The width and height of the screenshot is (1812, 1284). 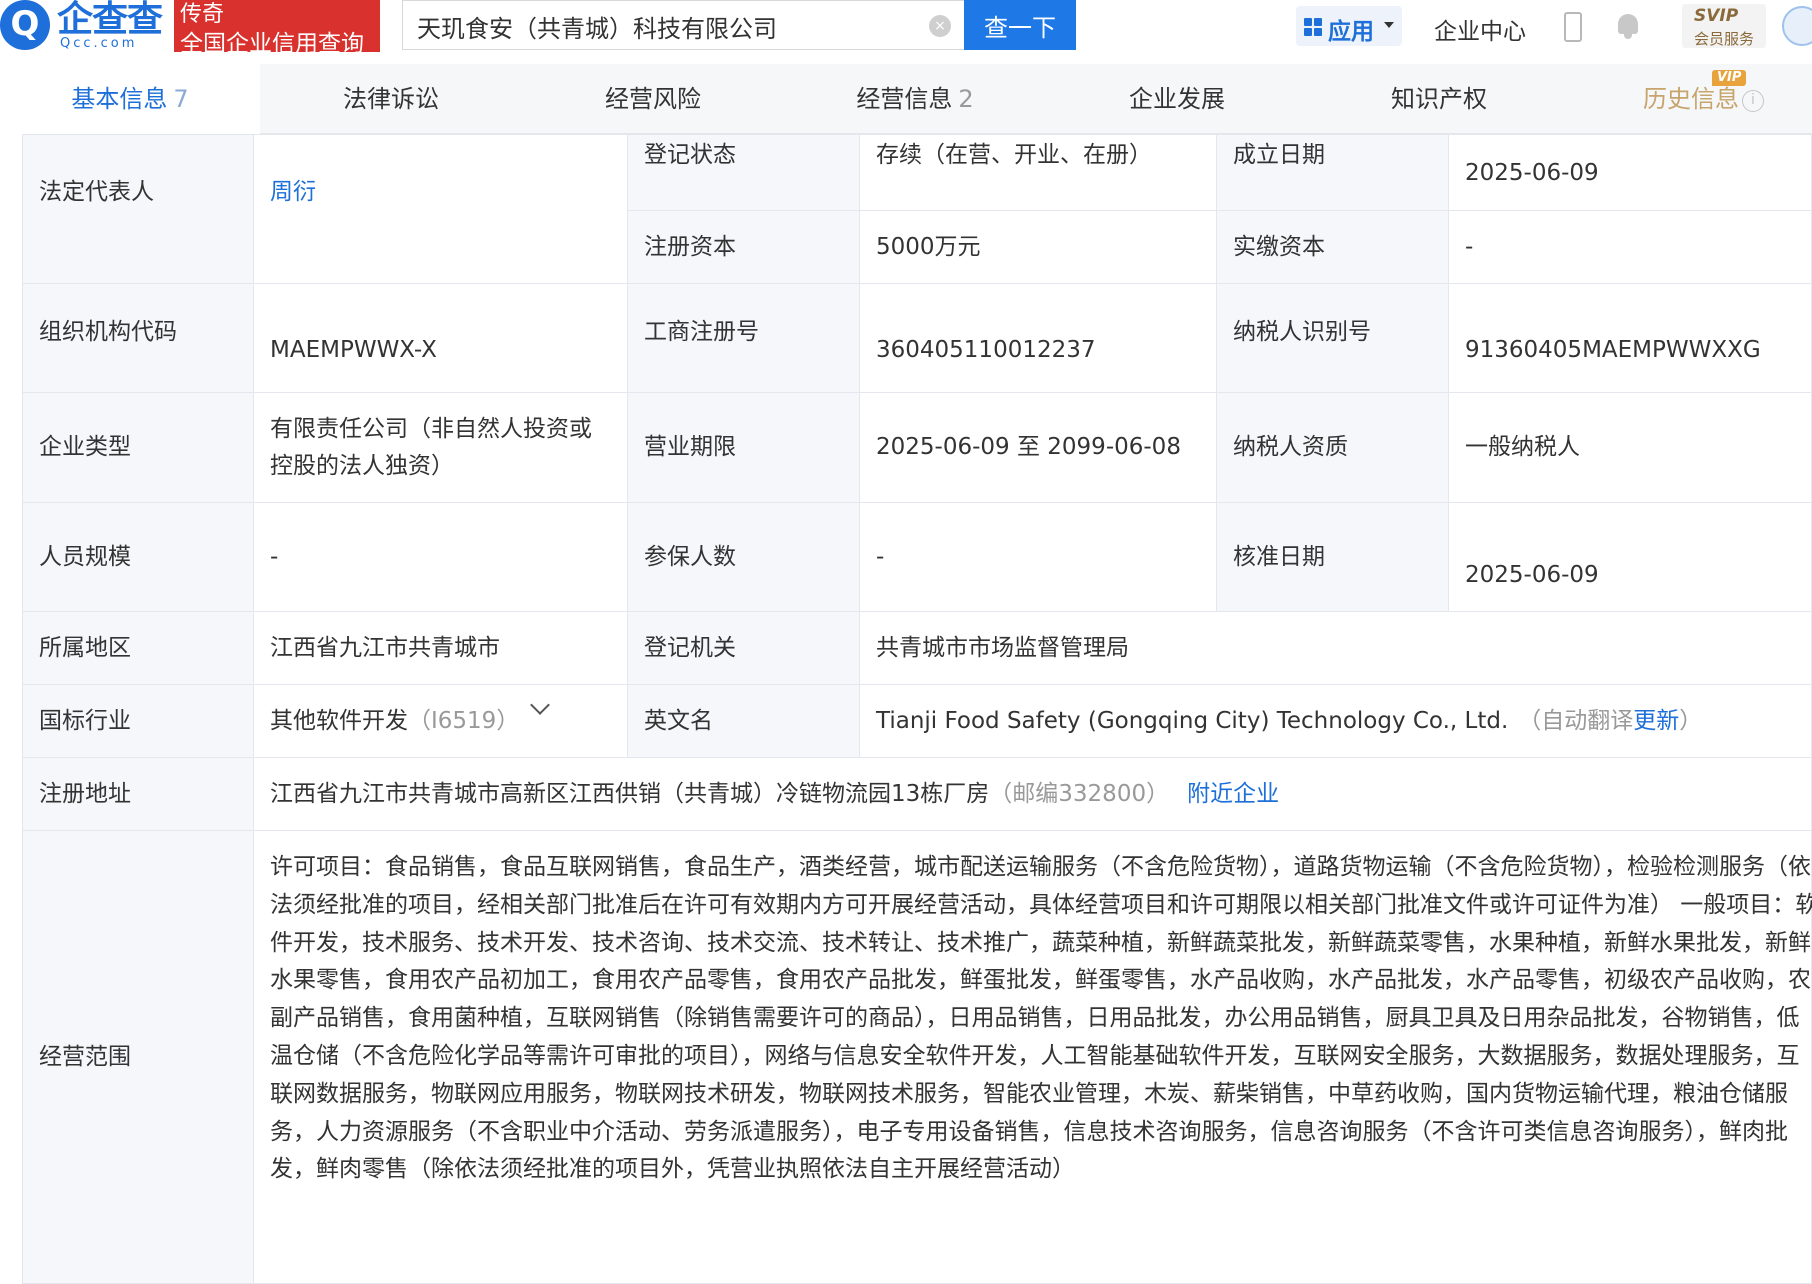 What do you see at coordinates (1349, 26) in the screenshot?
I see `apps-menu-button: 应用` at bounding box center [1349, 26].